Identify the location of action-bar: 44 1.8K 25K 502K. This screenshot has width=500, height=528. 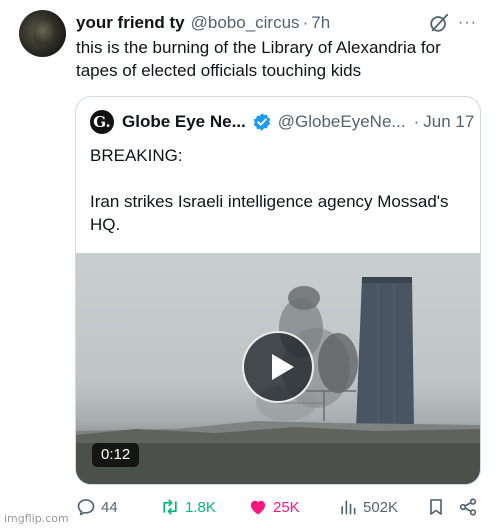
(282, 507).